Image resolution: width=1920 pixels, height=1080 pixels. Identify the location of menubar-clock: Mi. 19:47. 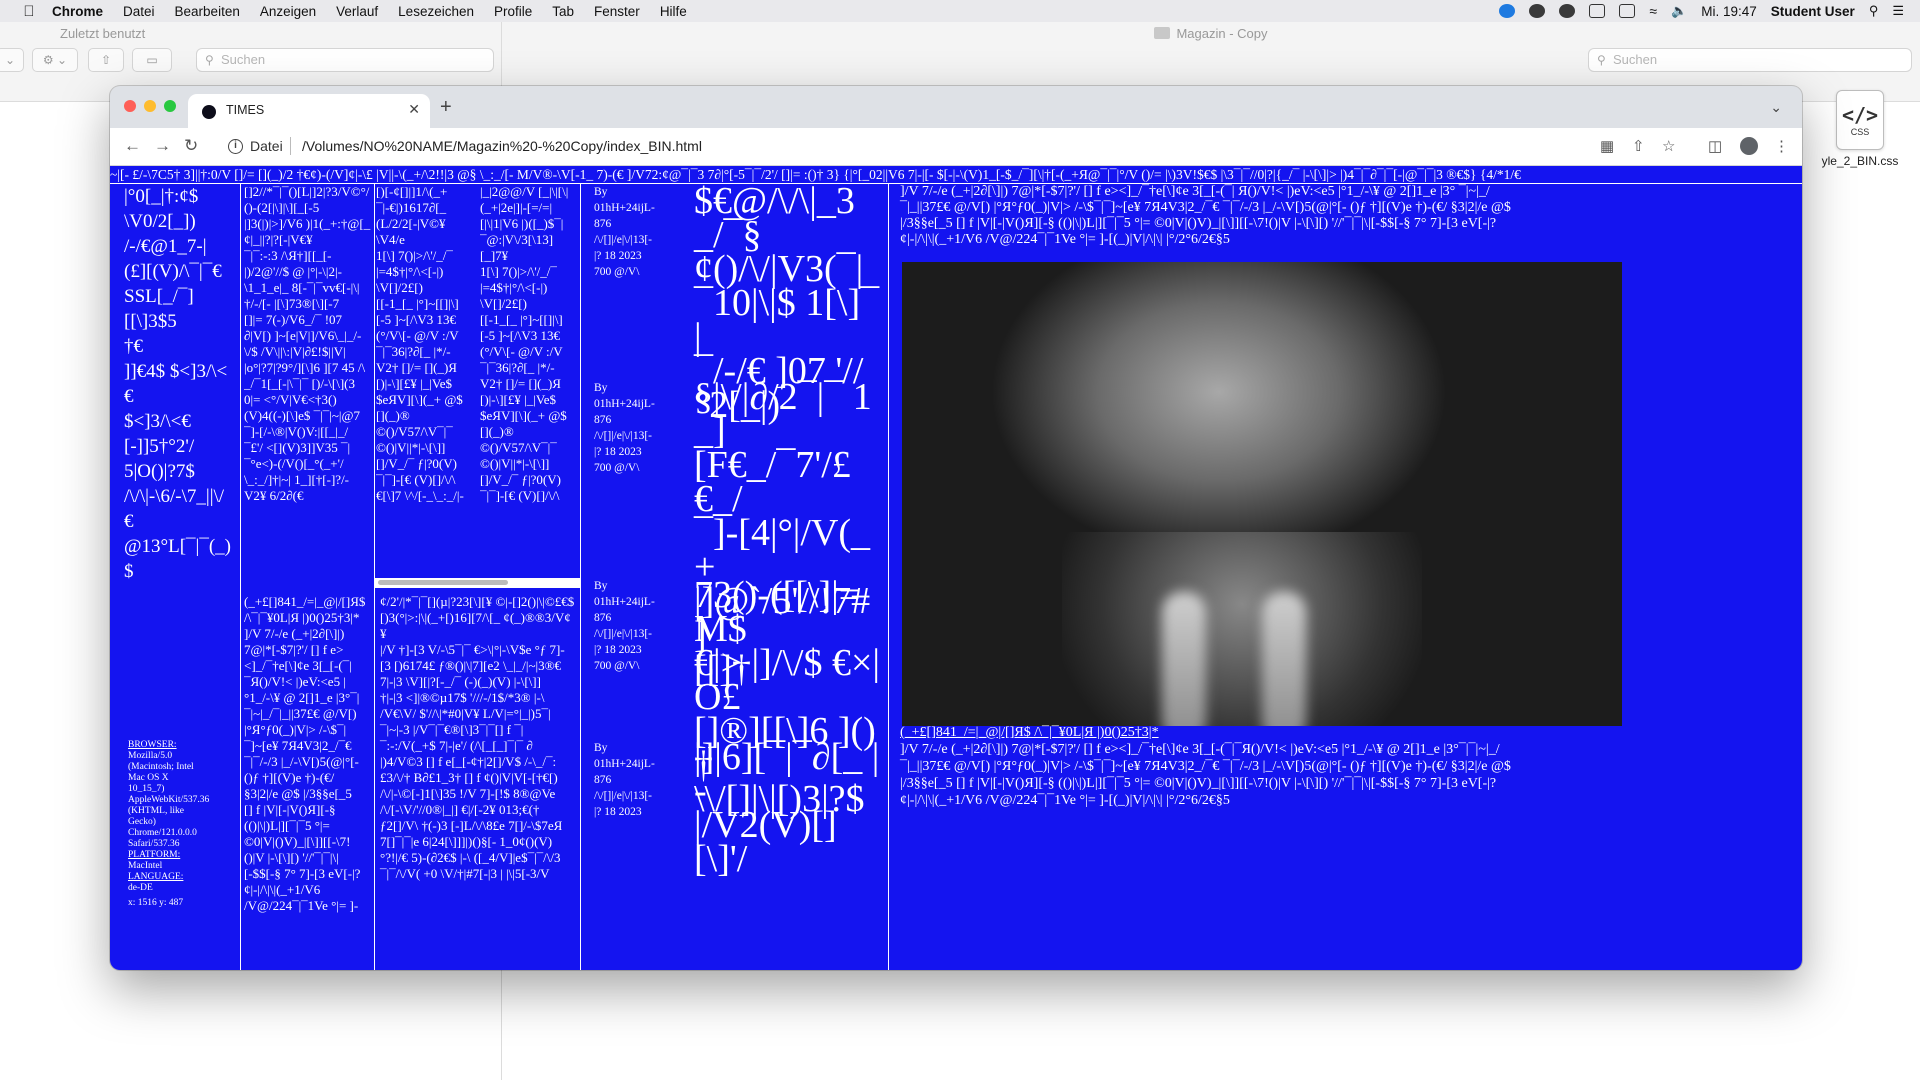
(1729, 11).